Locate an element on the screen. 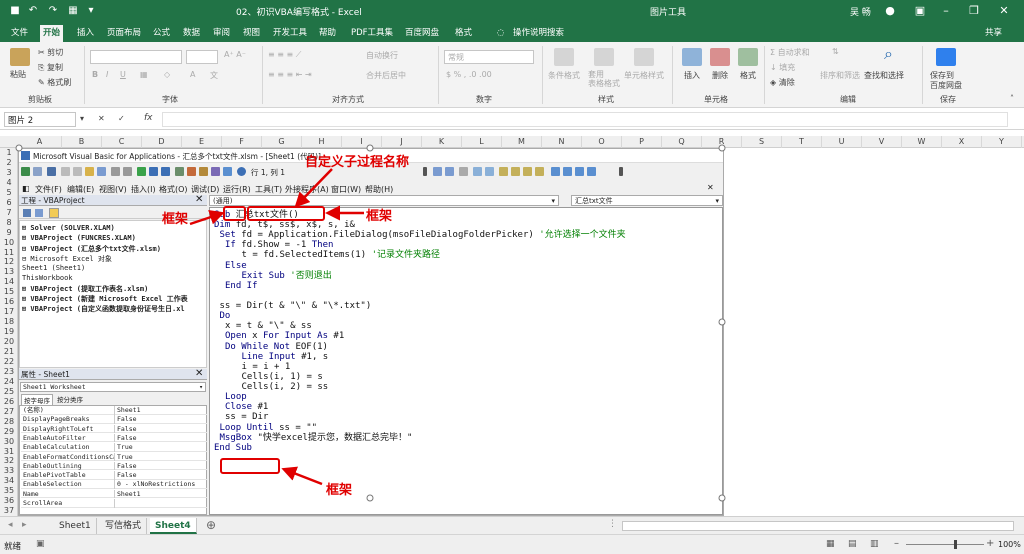 This screenshot has height=554, width=1024. page-layout-icon: ▤ is located at coordinates (852, 544).